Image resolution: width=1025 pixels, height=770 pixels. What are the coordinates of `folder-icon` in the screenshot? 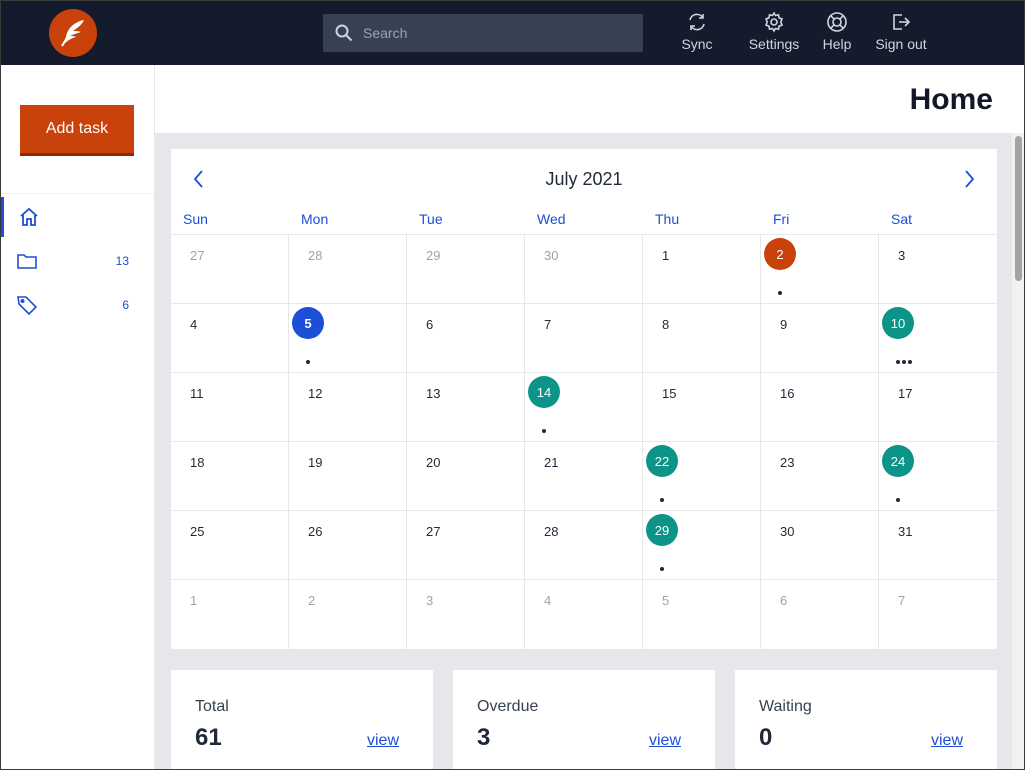 It's located at (27, 261).